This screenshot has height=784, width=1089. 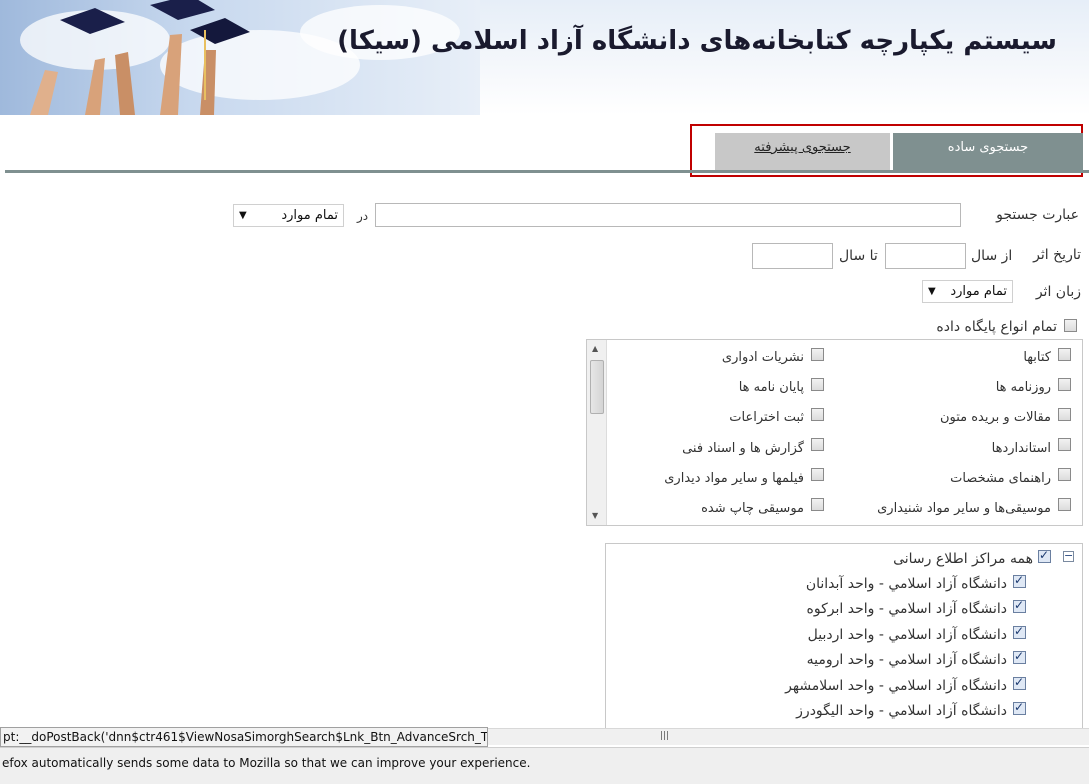 What do you see at coordinates (668, 215) in the screenshot?
I see `search-phrase-input` at bounding box center [668, 215].